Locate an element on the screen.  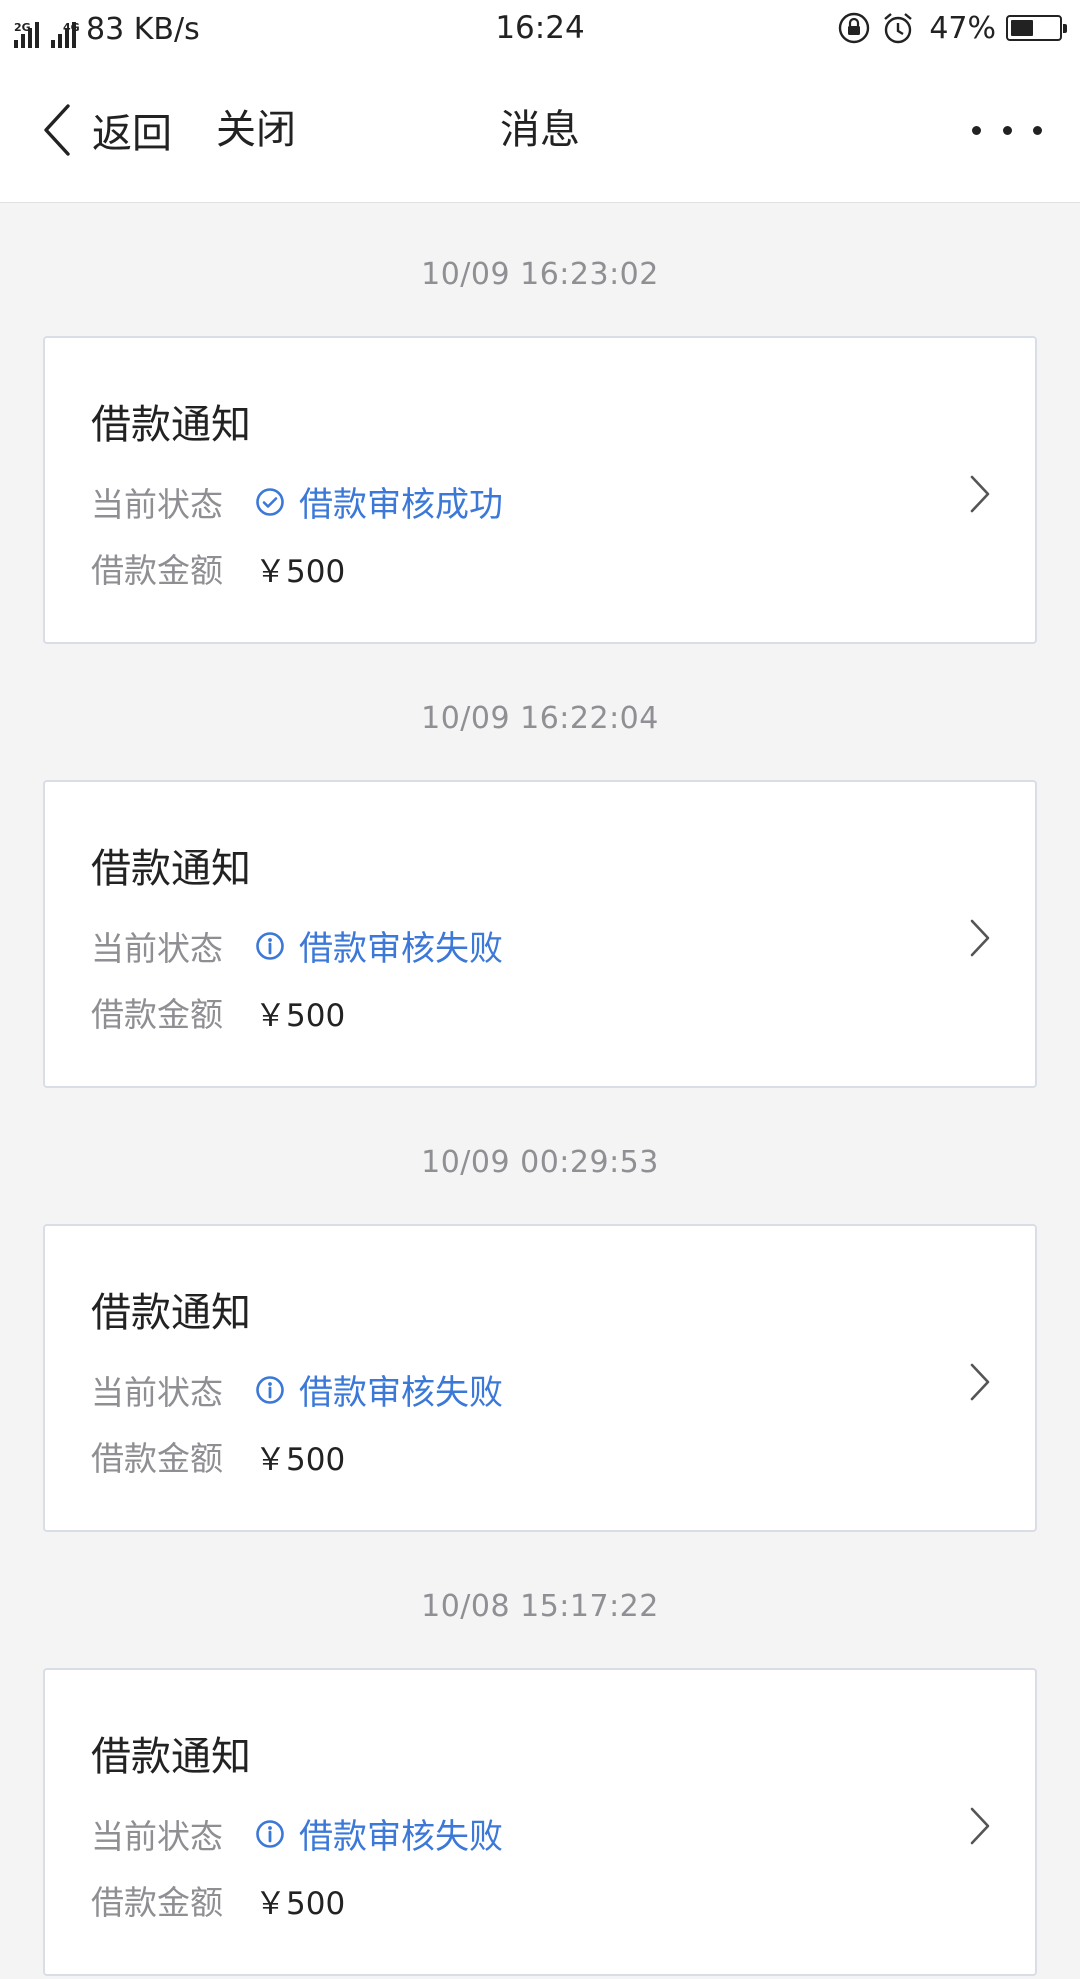
battery-icon is located at coordinates (1036, 28).